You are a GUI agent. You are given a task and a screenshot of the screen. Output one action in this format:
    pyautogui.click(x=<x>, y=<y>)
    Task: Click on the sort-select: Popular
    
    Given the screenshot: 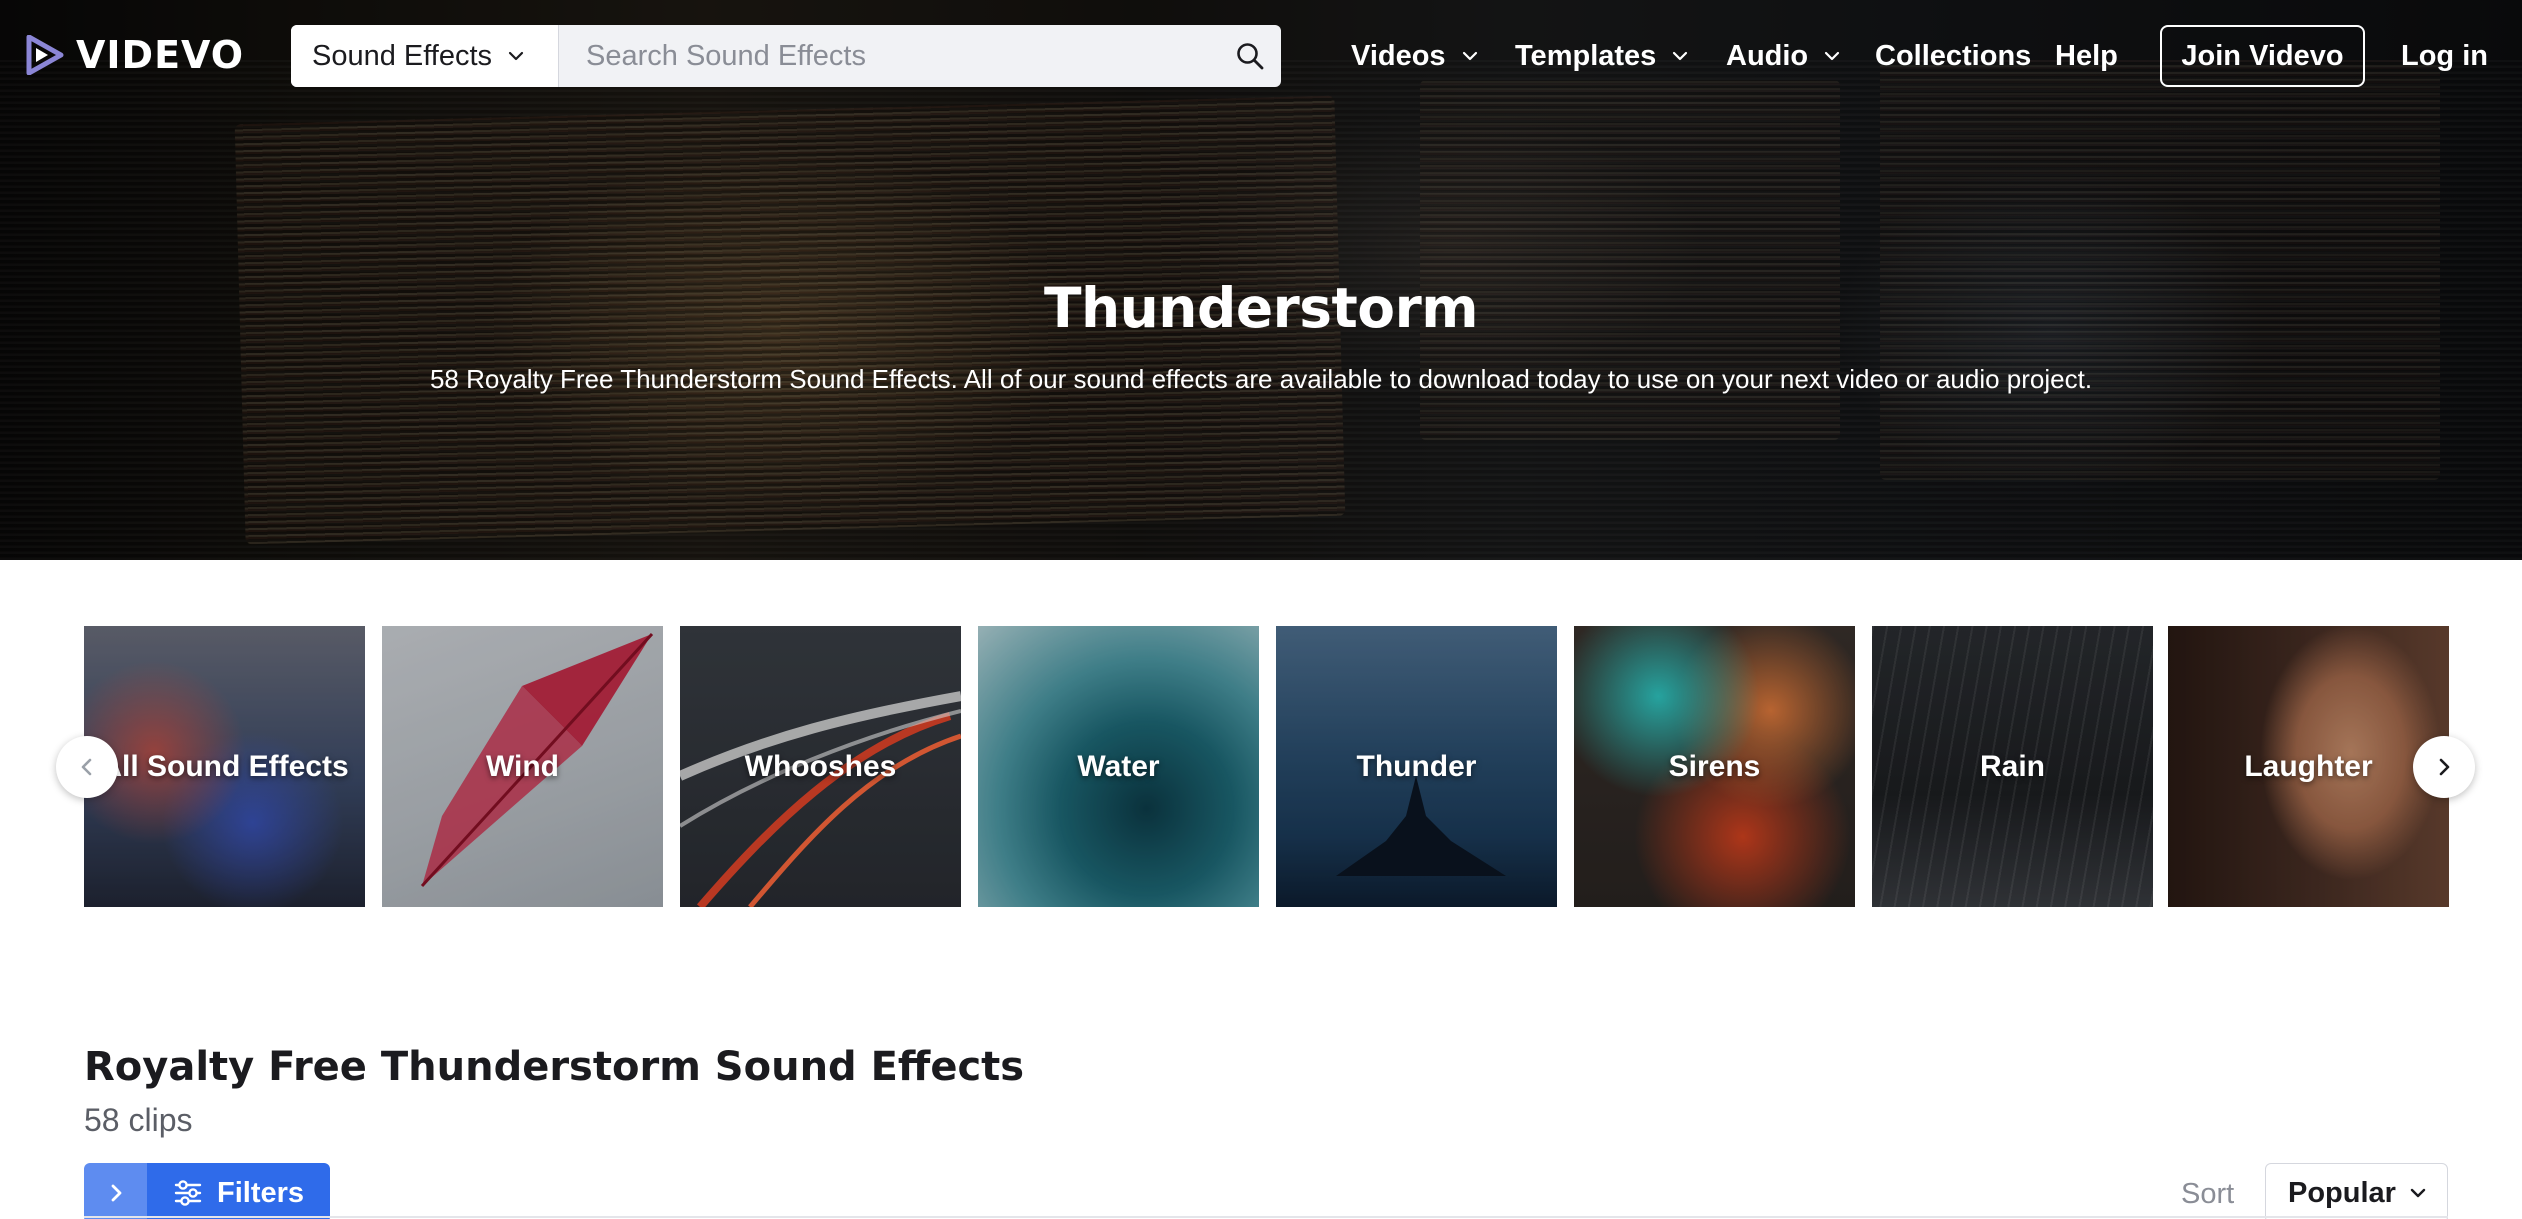 What is the action you would take?
    pyautogui.click(x=2356, y=1191)
    